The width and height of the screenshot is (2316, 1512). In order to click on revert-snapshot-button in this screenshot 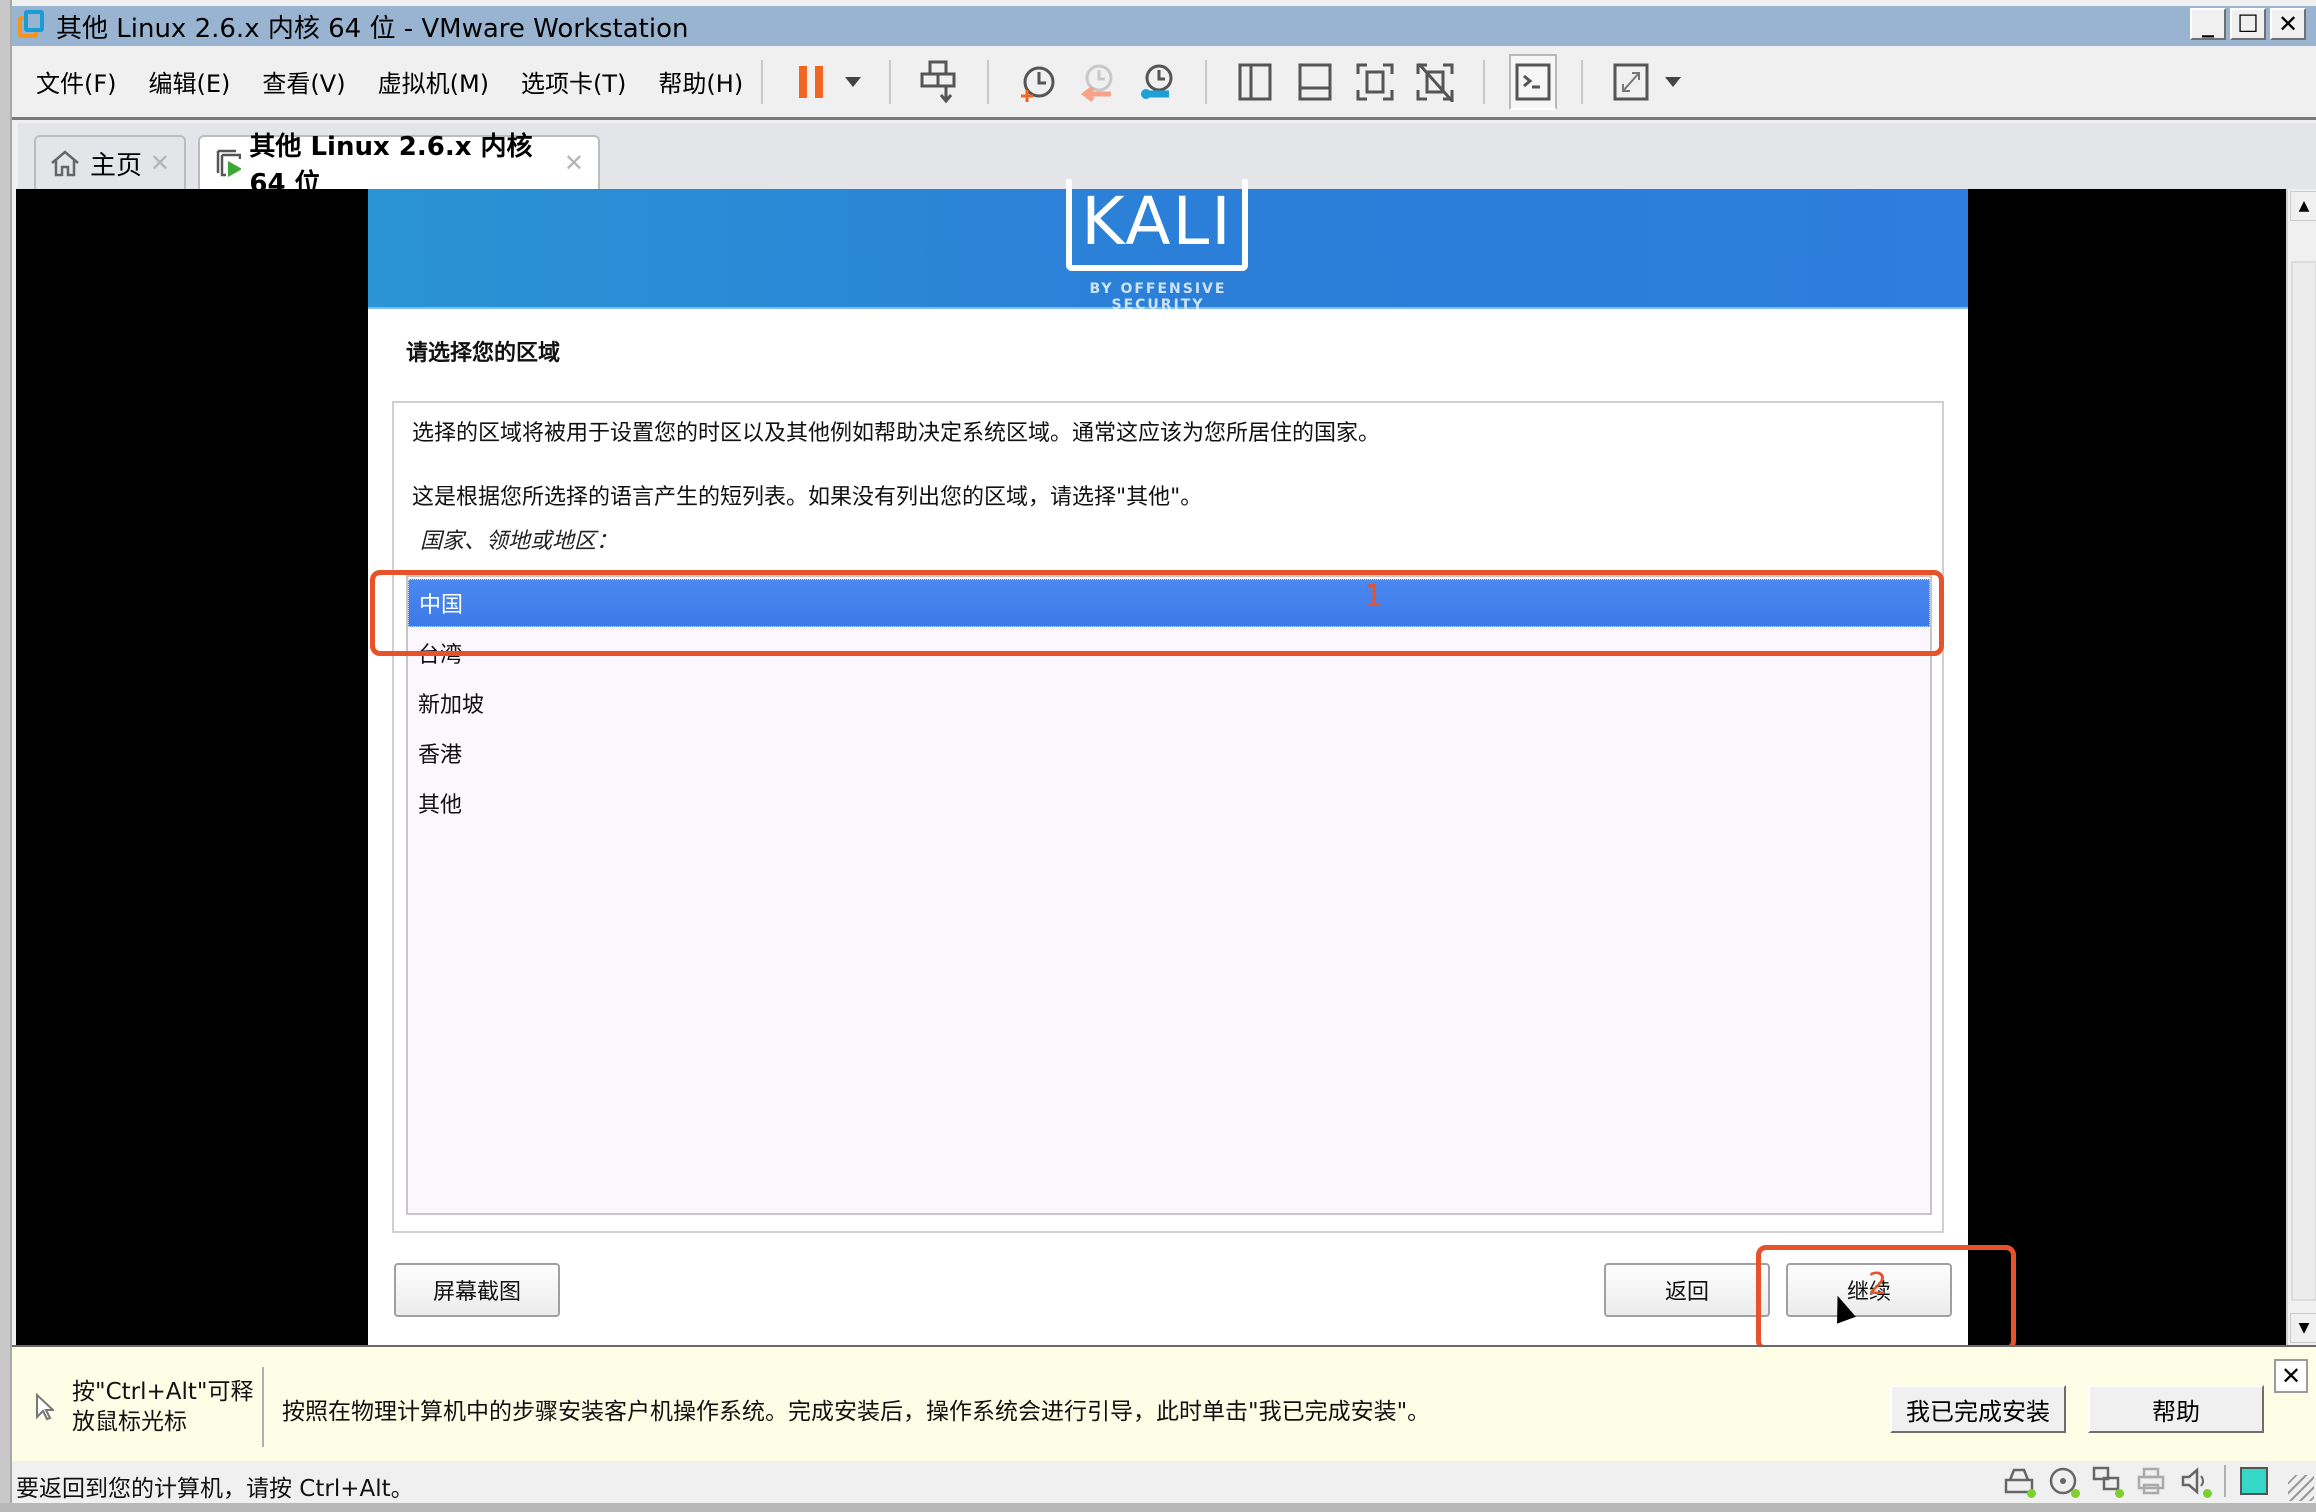, I will do `click(1097, 82)`.